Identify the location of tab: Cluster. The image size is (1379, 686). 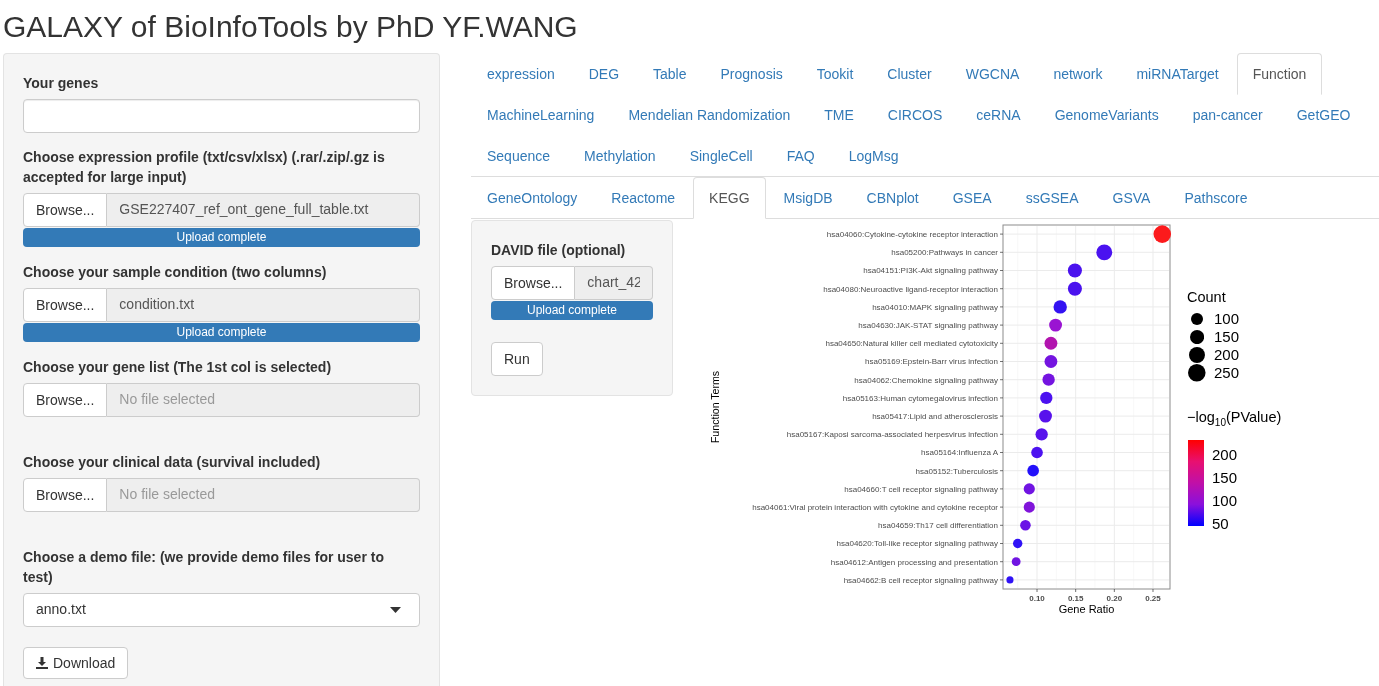
(909, 74).